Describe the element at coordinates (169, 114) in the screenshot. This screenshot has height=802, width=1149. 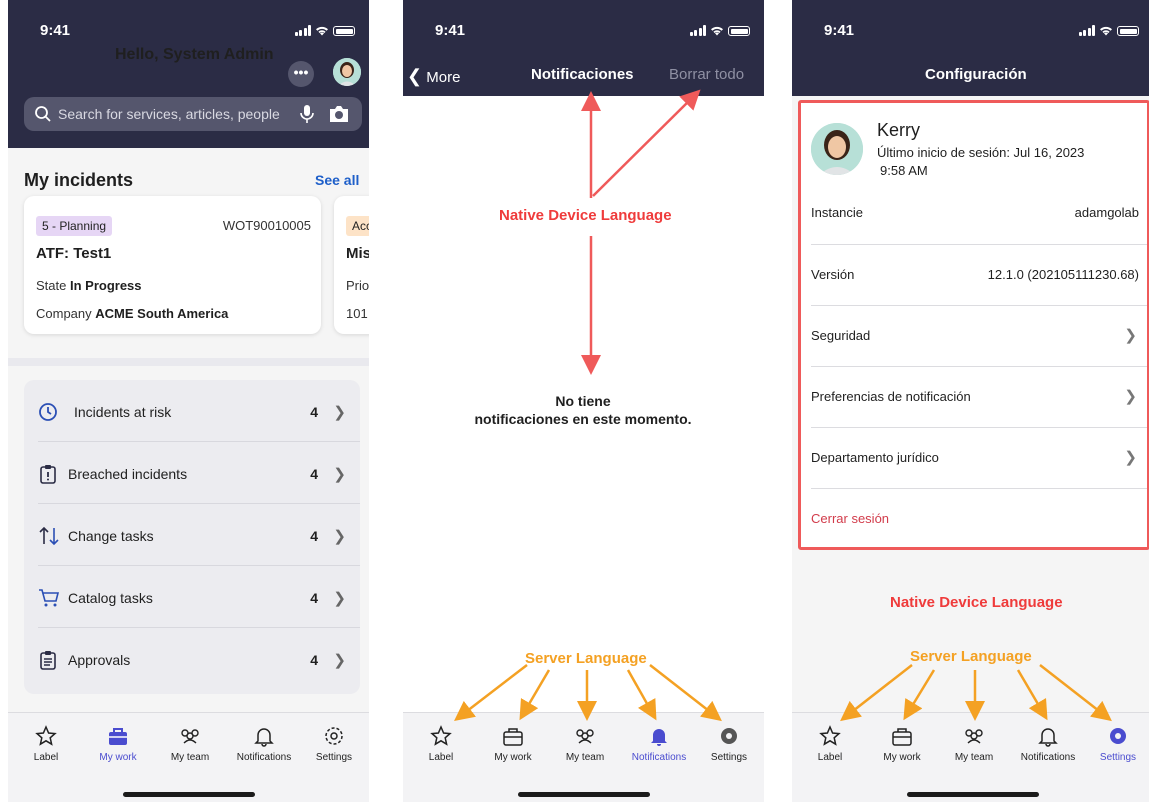
I see `search-placeholder: Search for services, articles, people` at that location.